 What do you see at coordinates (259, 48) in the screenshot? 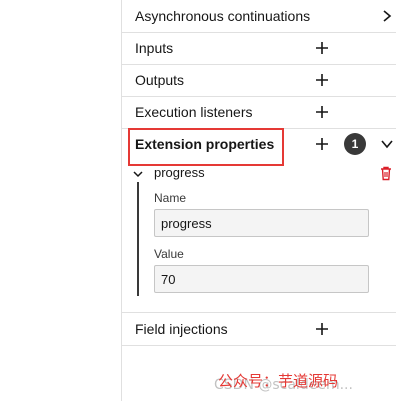
I see `group-inputs: Inputs` at bounding box center [259, 48].